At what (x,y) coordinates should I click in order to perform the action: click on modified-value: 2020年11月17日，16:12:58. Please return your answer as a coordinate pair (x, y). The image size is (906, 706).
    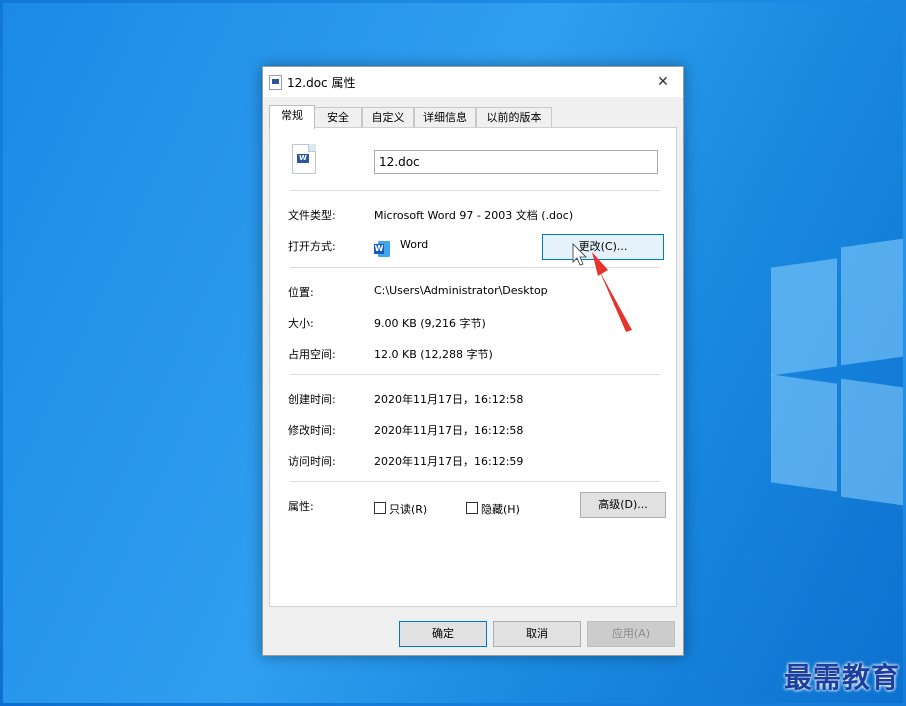
    Looking at the image, I should click on (449, 430).